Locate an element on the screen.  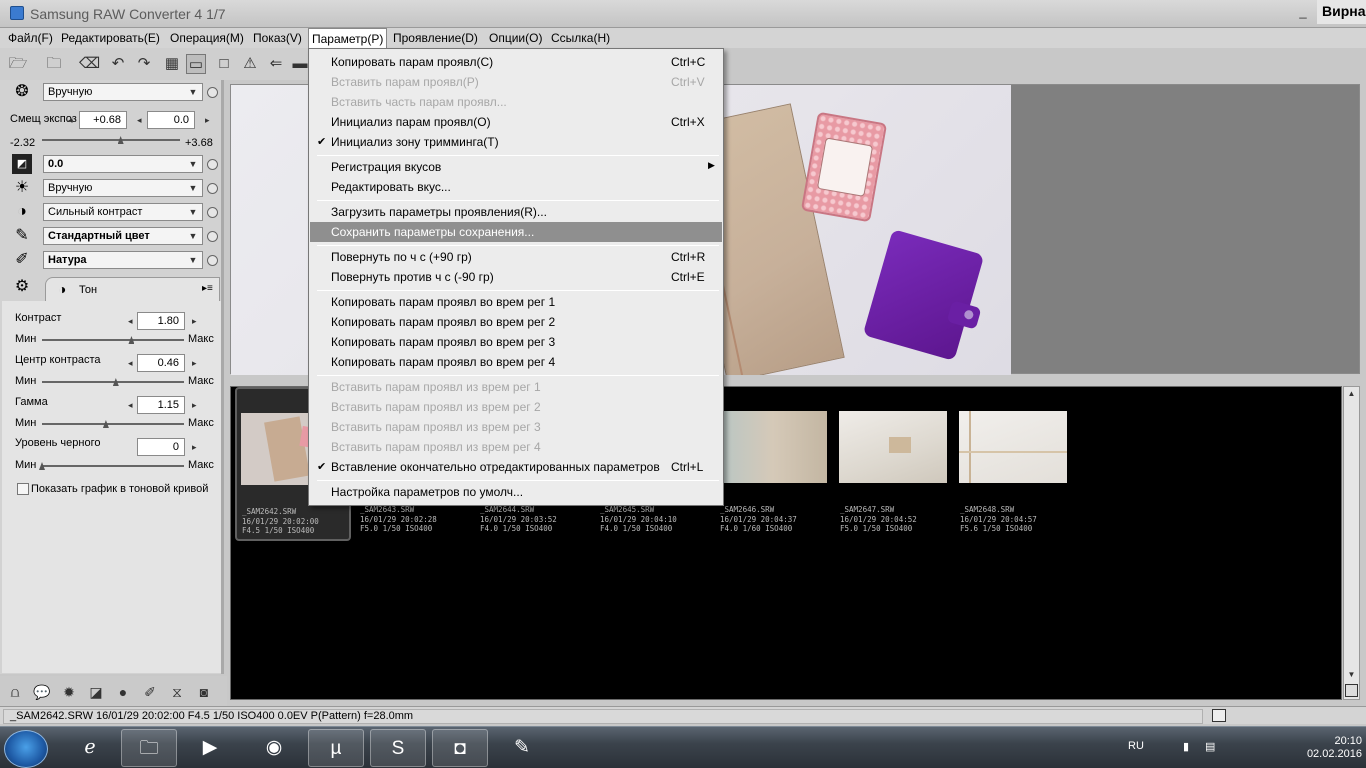
back-icon: ⇐ is located at coordinates (276, 64).